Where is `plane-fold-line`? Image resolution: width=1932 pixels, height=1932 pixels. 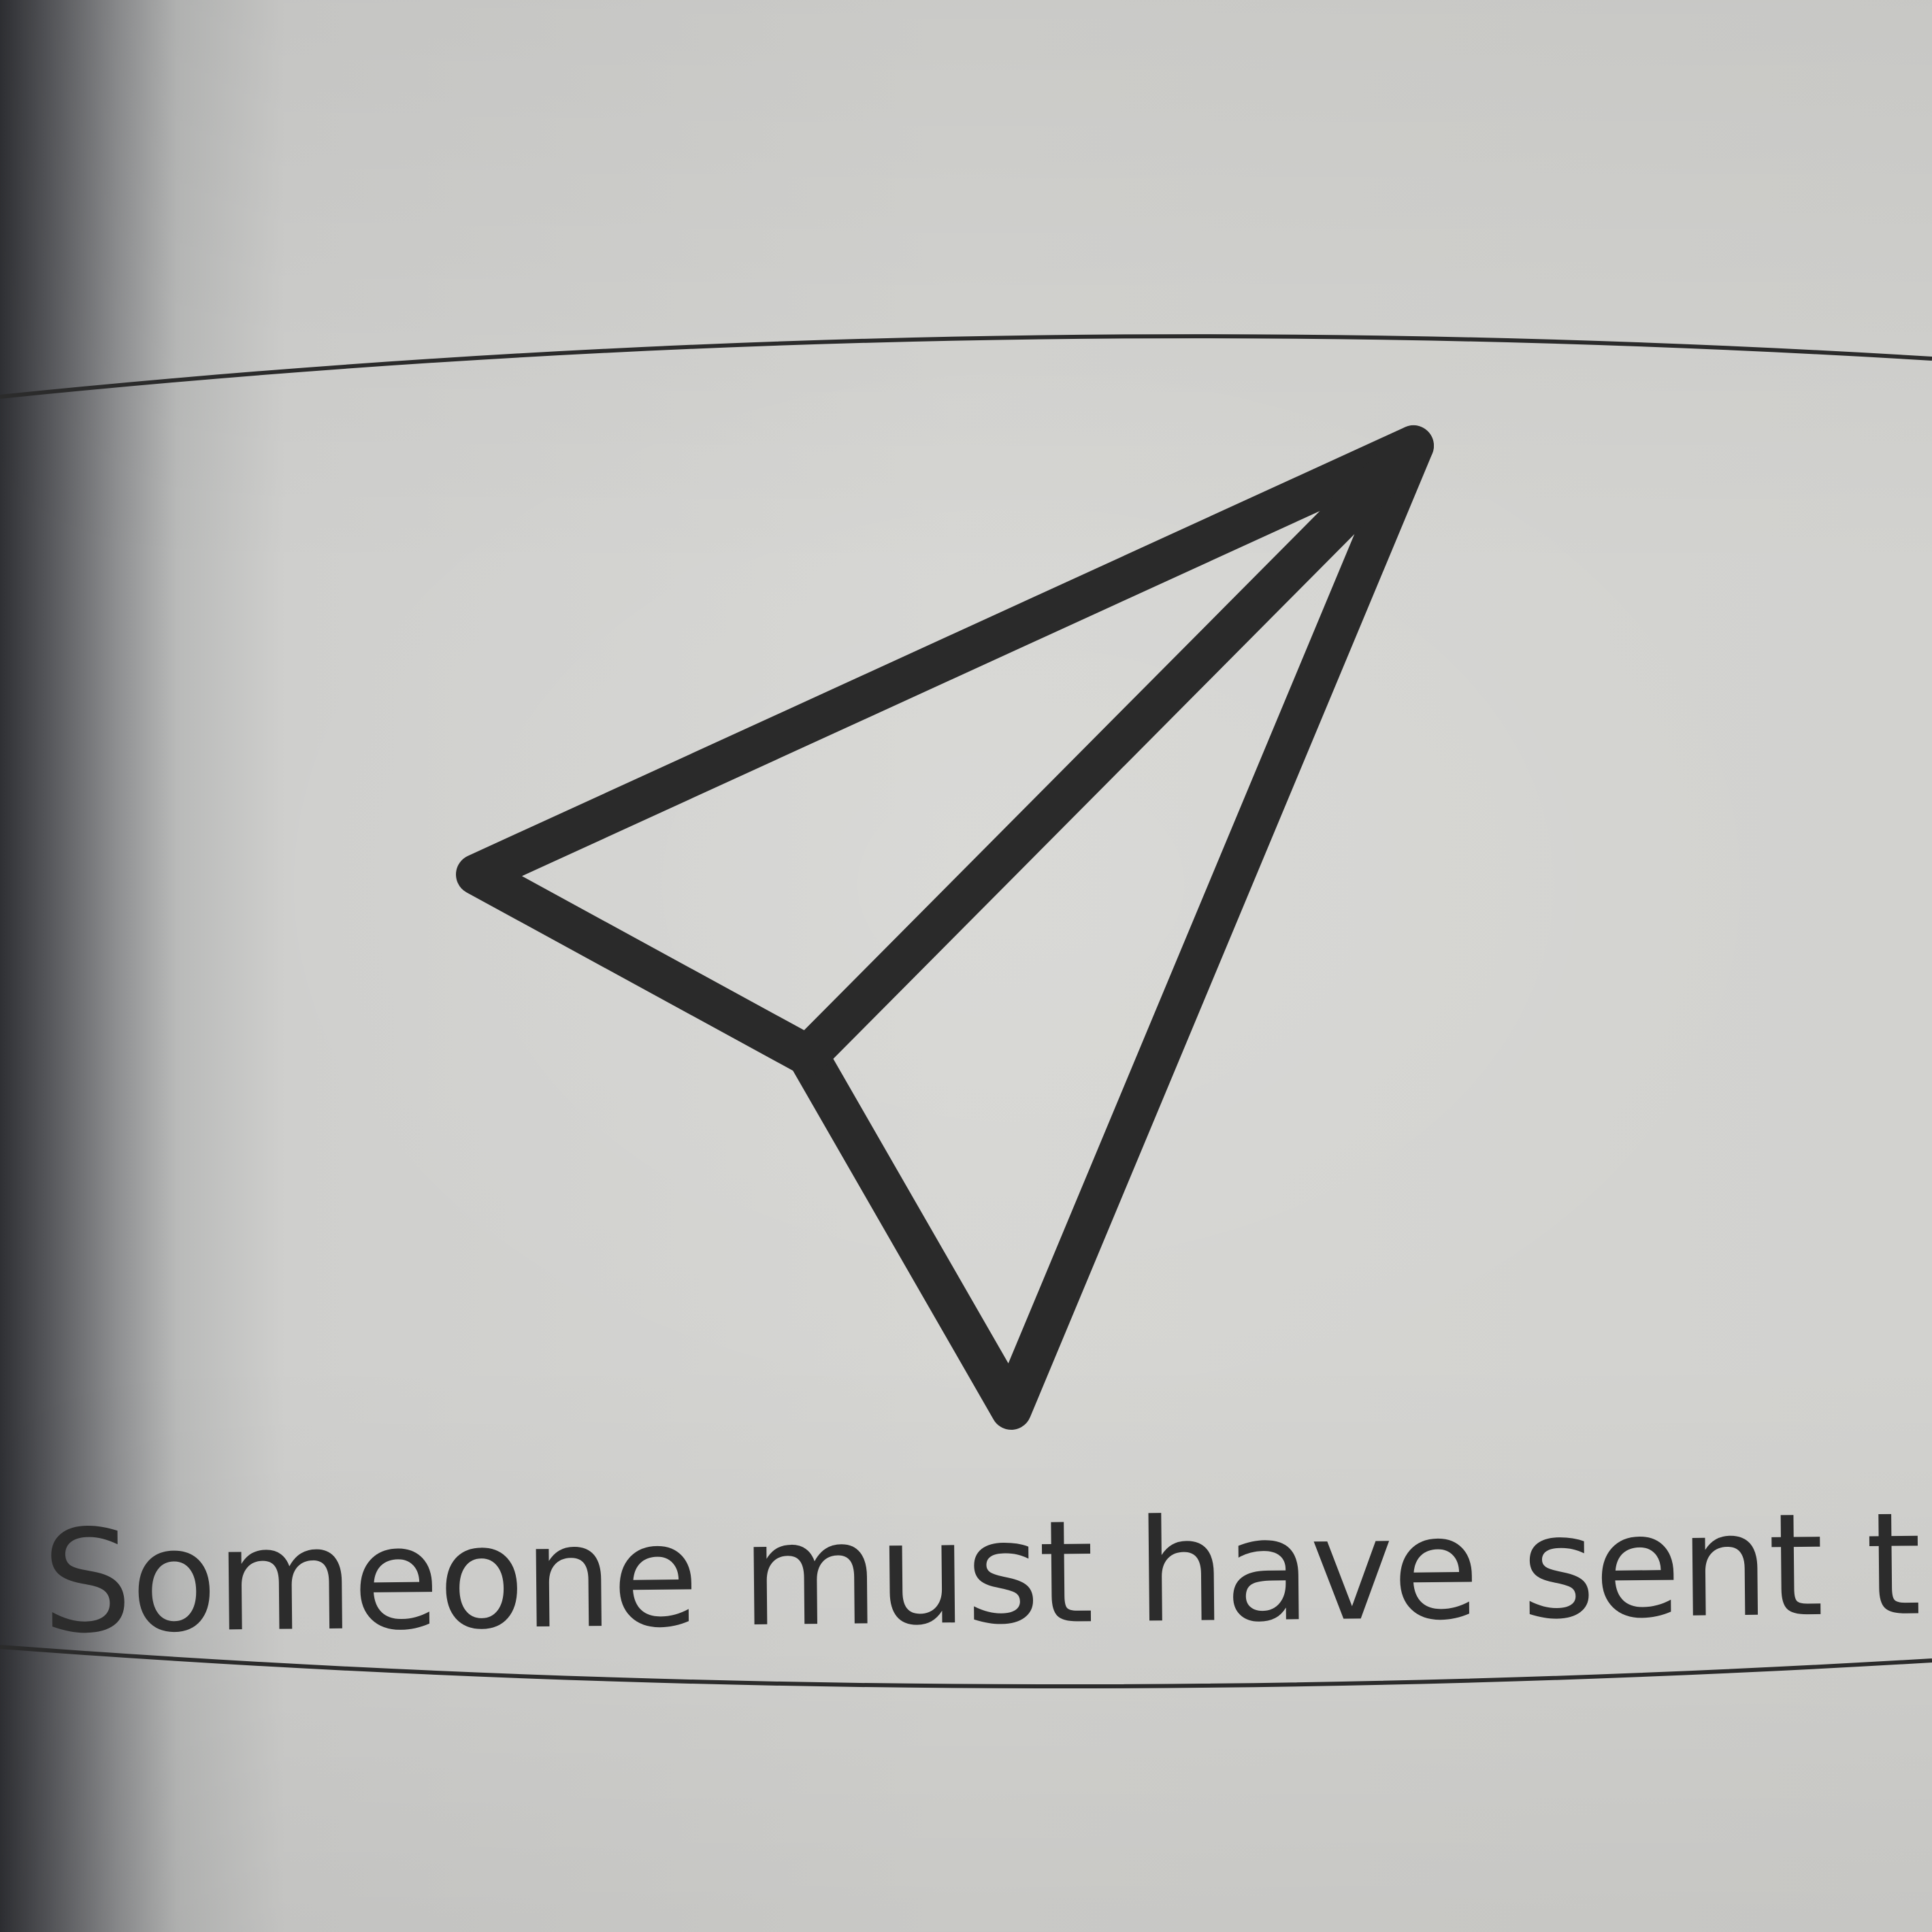 plane-fold-line is located at coordinates (1110, 750).